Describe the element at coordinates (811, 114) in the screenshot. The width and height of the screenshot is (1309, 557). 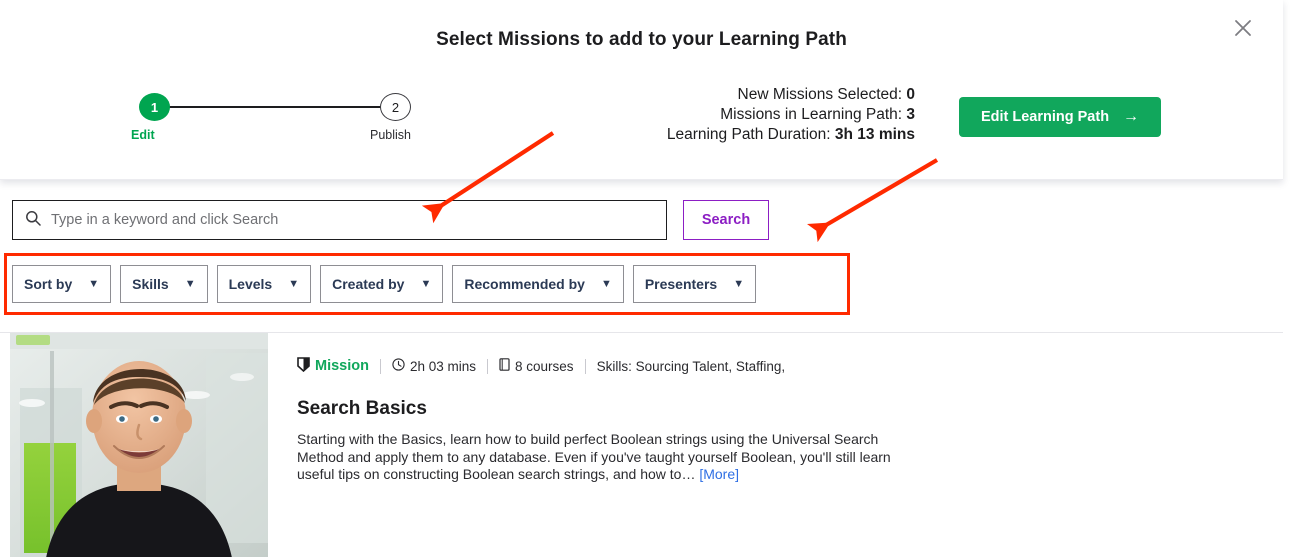
I see `missions-in-path-label: Missions in Learning Path:` at that location.